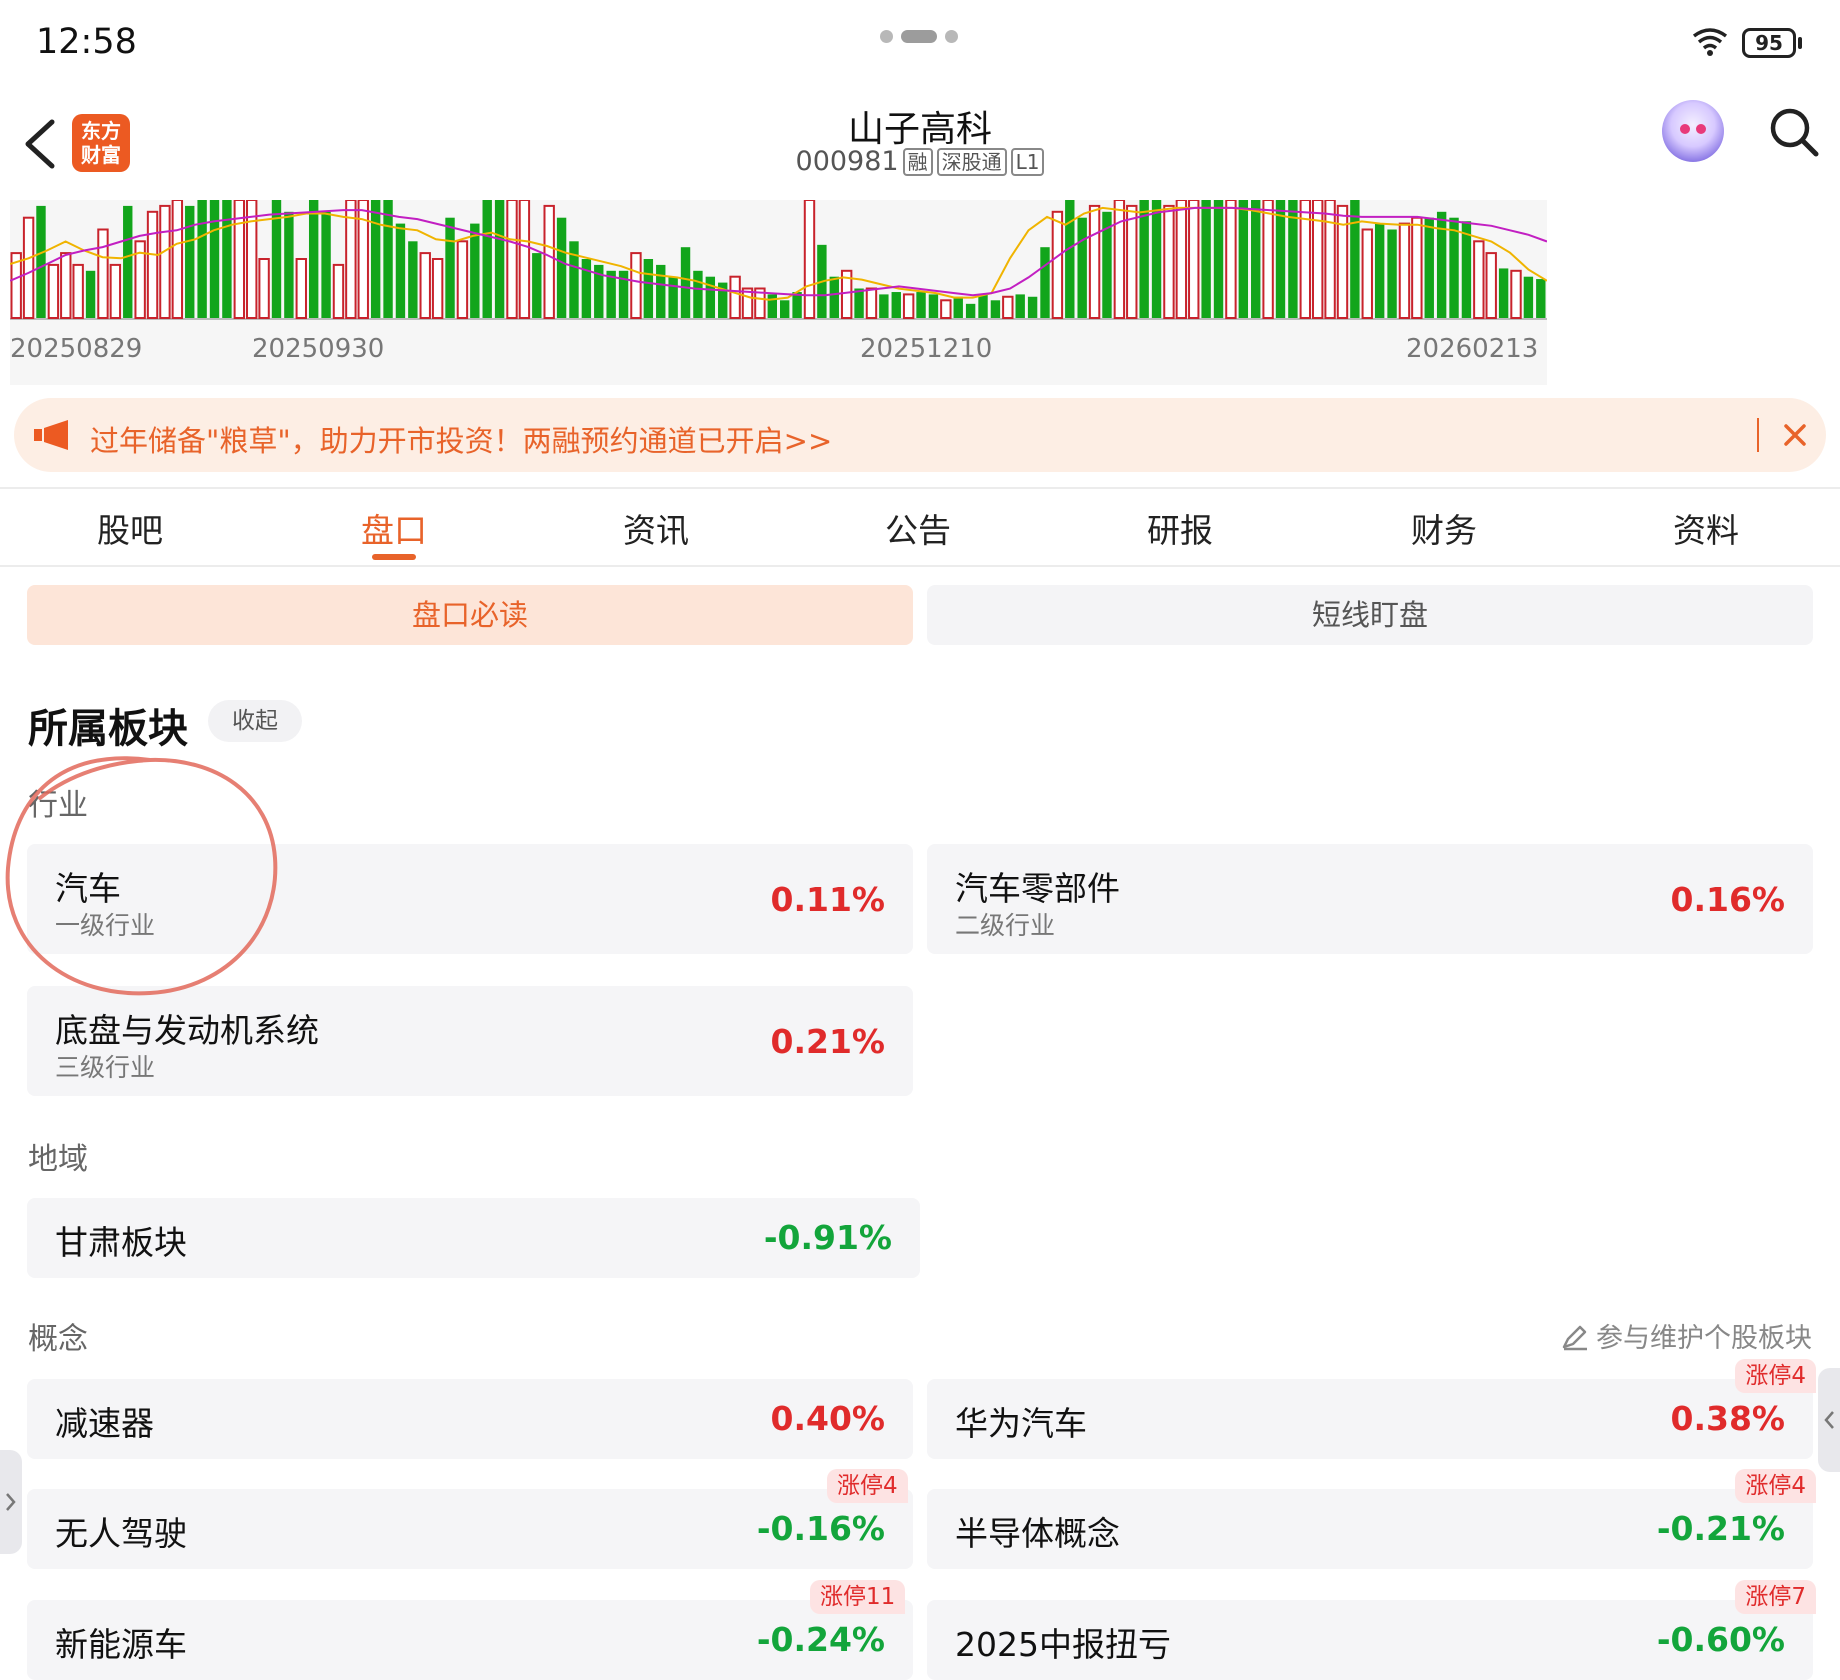 This screenshot has height=1680, width=1840. What do you see at coordinates (105, 1067) in the screenshot?
I see `sector-level: 三级行业` at bounding box center [105, 1067].